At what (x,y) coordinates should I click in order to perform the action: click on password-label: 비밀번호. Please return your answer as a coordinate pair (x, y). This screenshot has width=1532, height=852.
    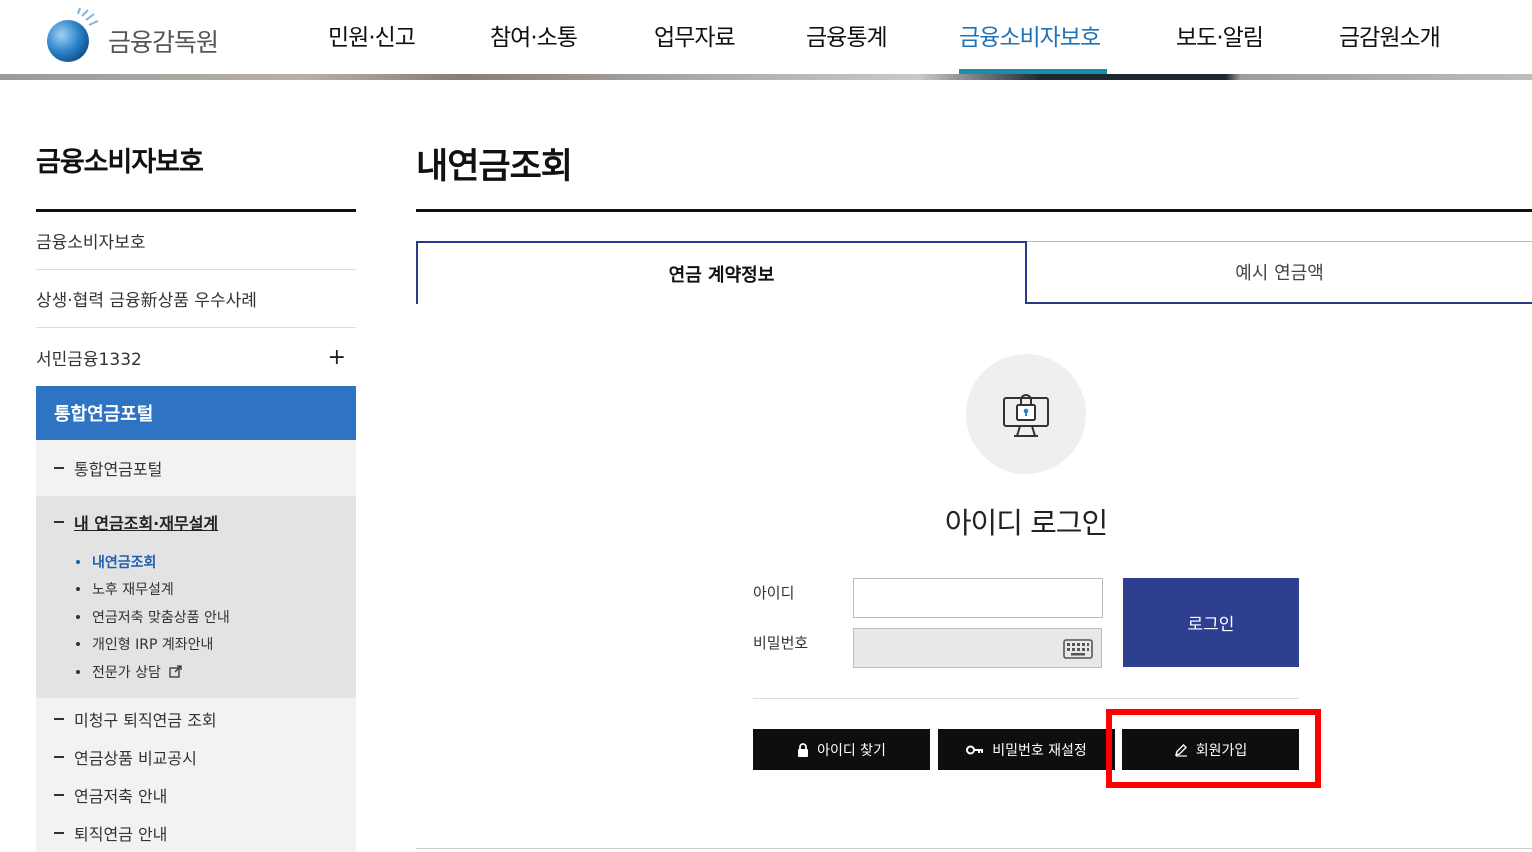
    Looking at the image, I should click on (781, 643).